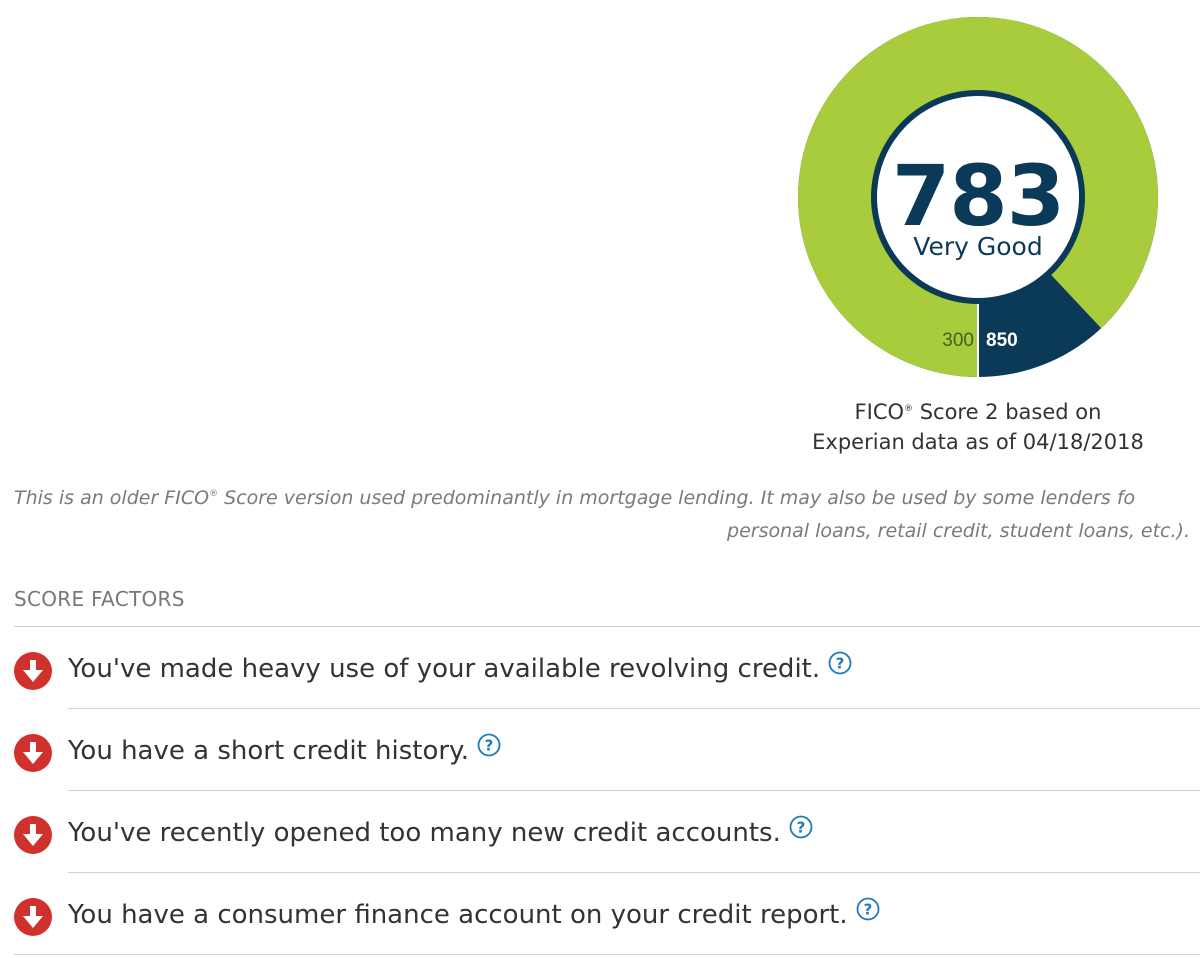  What do you see at coordinates (1007, 412) in the screenshot?
I see `caption-line-1-text: Score 2 based on` at bounding box center [1007, 412].